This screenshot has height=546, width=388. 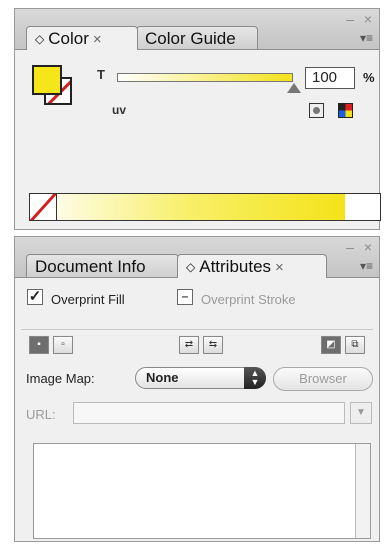 What do you see at coordinates (248, 299) in the screenshot?
I see `overprint-stroke-label: Overprint Stroke` at bounding box center [248, 299].